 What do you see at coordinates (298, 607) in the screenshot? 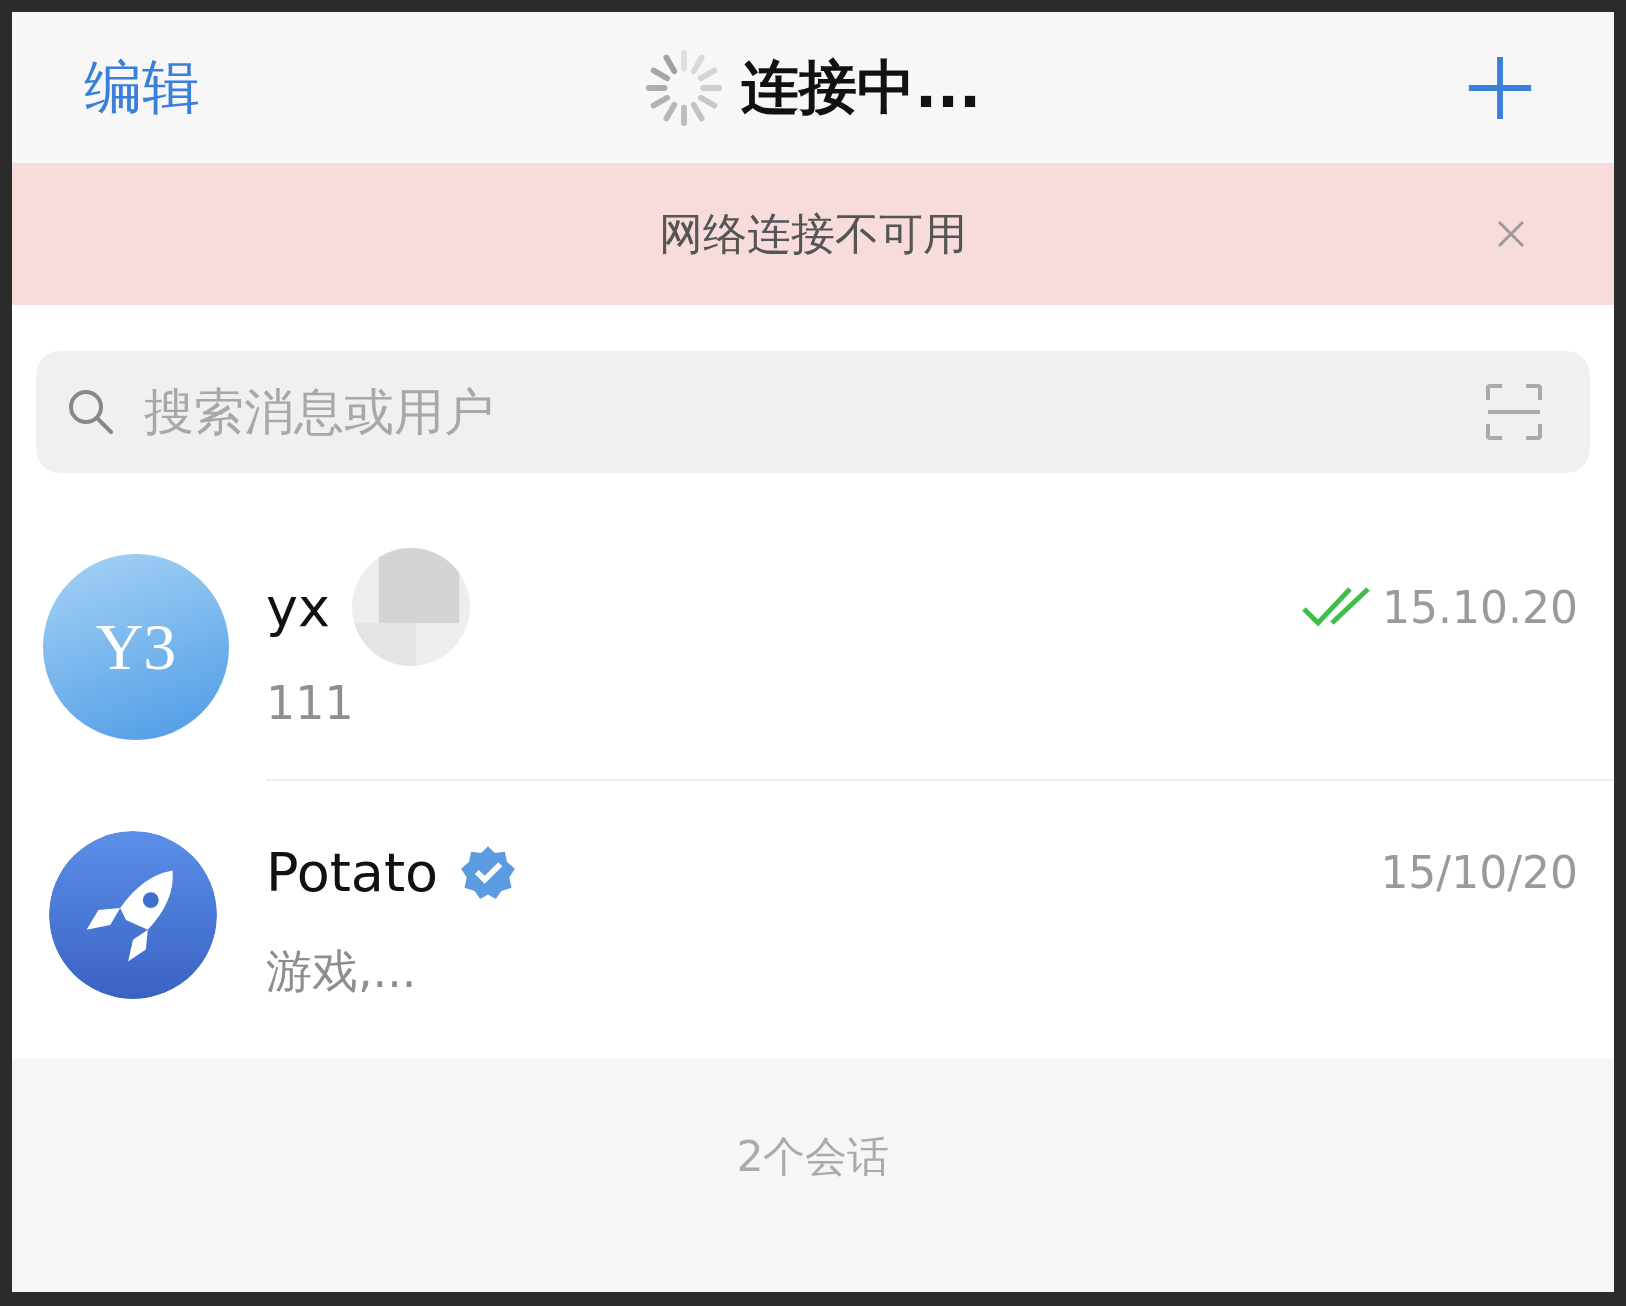
I see `chat-name: yx` at bounding box center [298, 607].